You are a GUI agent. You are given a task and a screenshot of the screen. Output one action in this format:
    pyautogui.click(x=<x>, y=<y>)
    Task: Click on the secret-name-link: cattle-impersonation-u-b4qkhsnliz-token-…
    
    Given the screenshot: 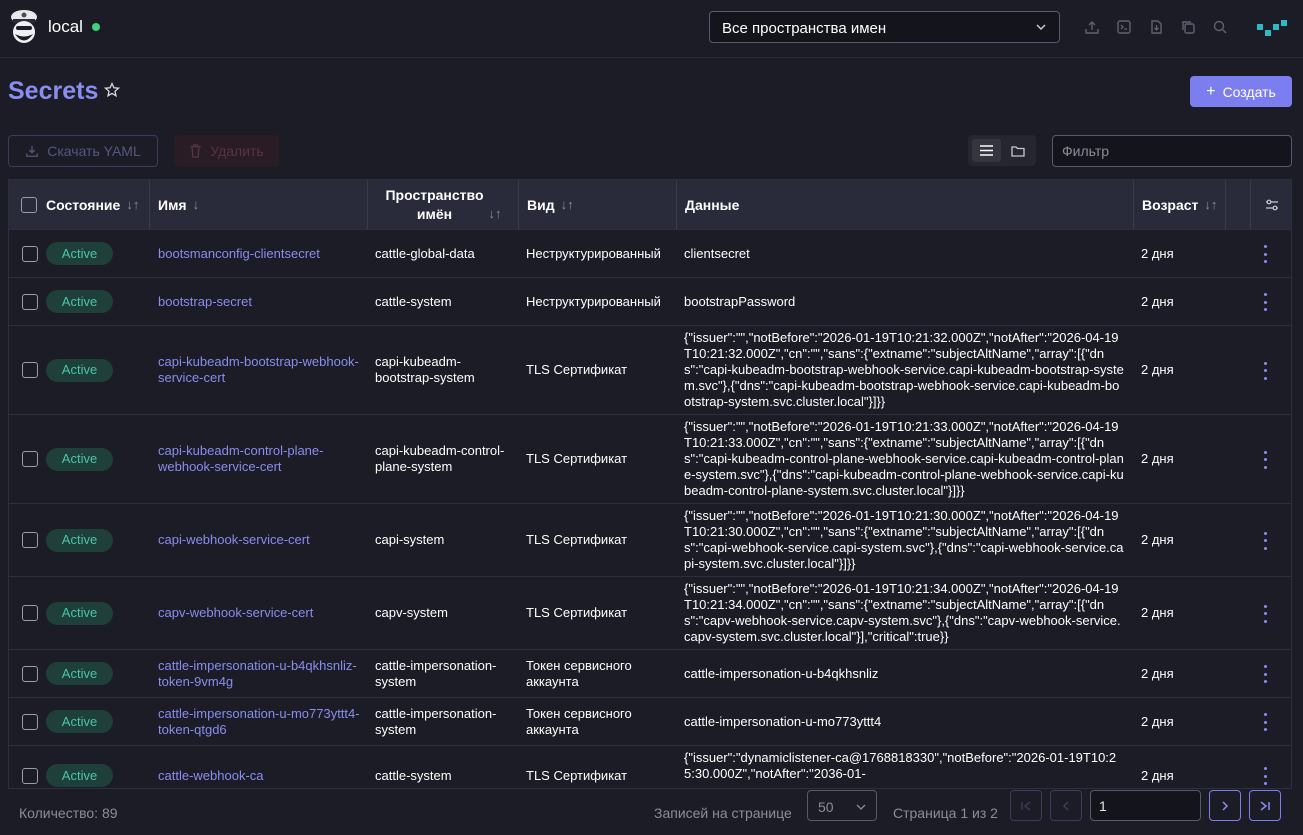 What is the action you would take?
    pyautogui.click(x=260, y=674)
    